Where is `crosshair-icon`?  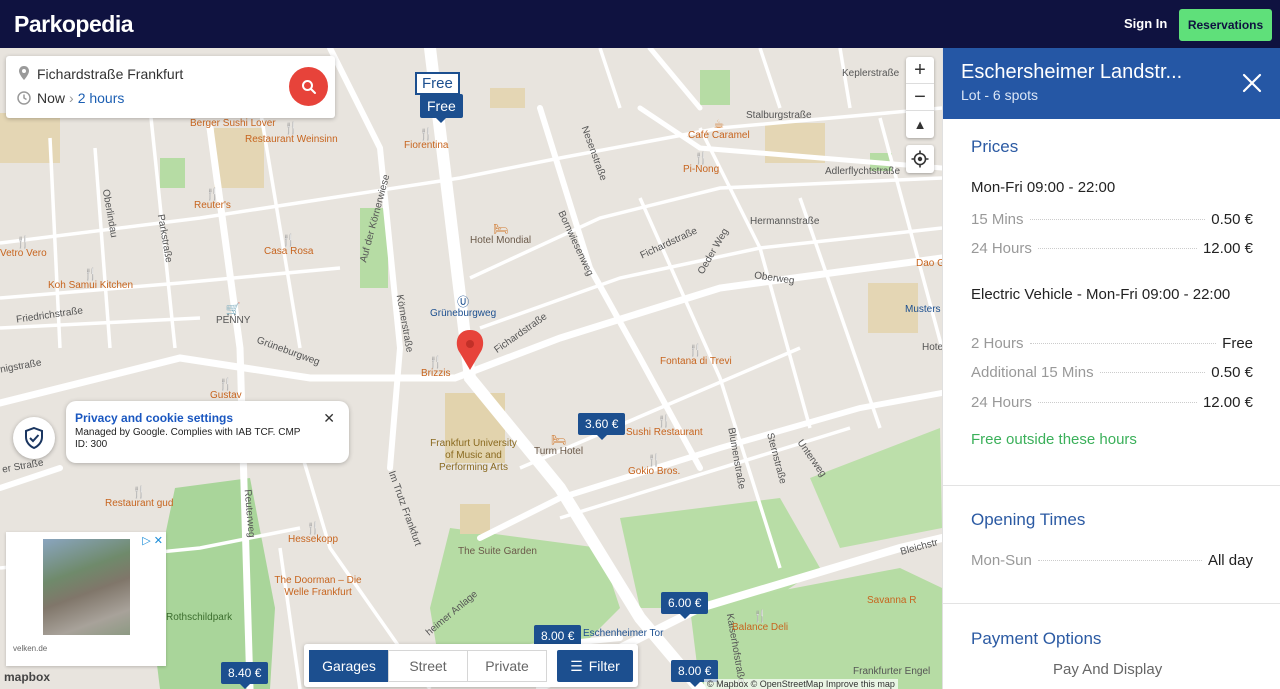
crosshair-icon is located at coordinates (920, 159).